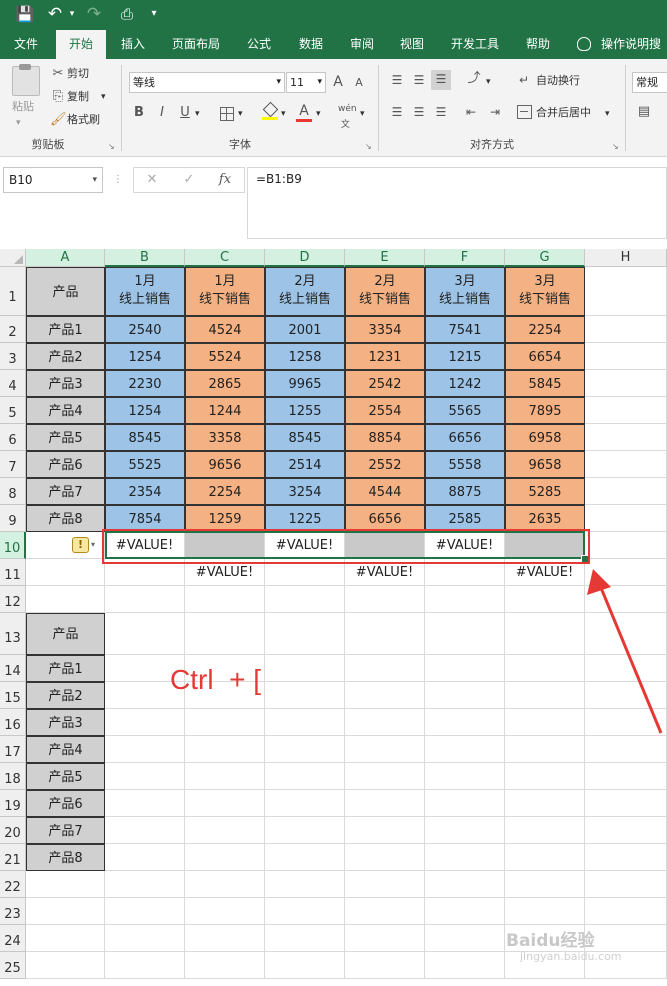 The height and width of the screenshot is (986, 667). Describe the element at coordinates (152, 180) in the screenshot. I see `cancel-icon: ✕` at that location.